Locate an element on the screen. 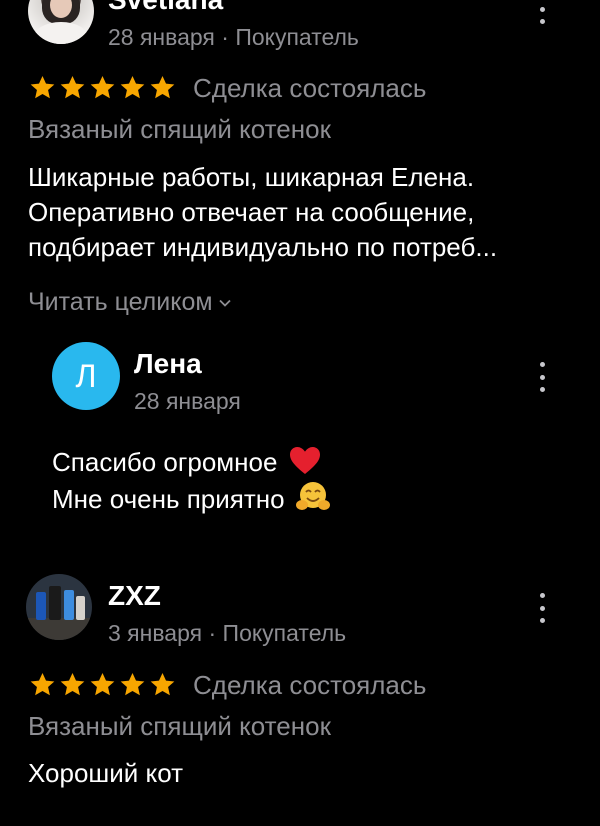 Image resolution: width=600 pixels, height=826 pixels. reply-author-name: Лена is located at coordinates (168, 364).